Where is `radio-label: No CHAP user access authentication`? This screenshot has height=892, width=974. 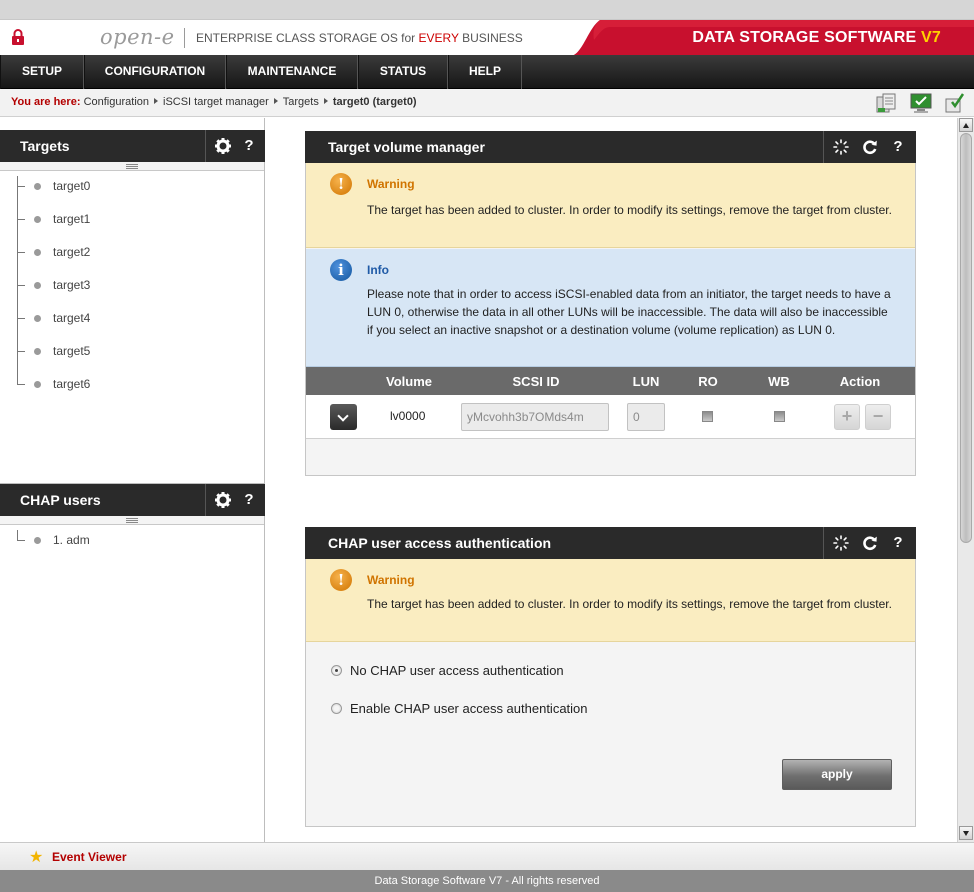 radio-label: No CHAP user access authentication is located at coordinates (457, 670).